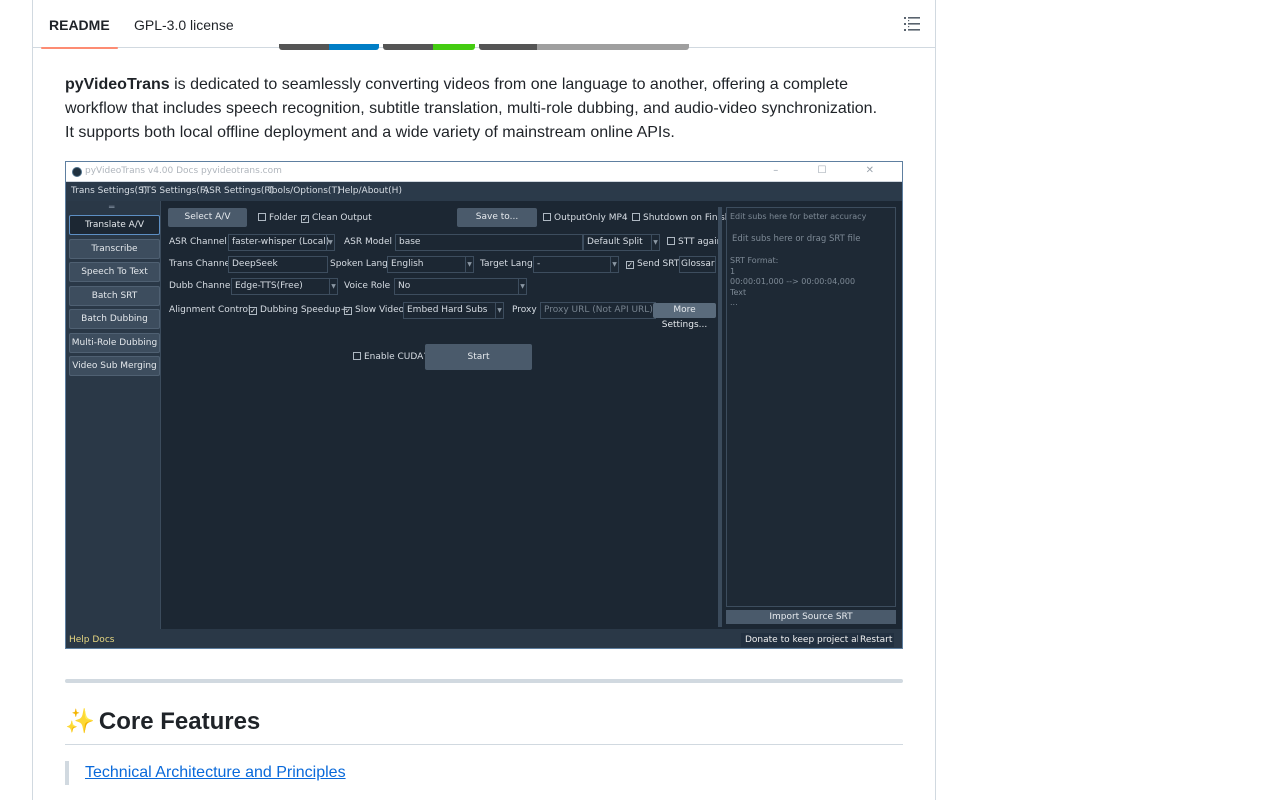  I want to click on asr-channel-label: ASR Channel, so click(198, 242).